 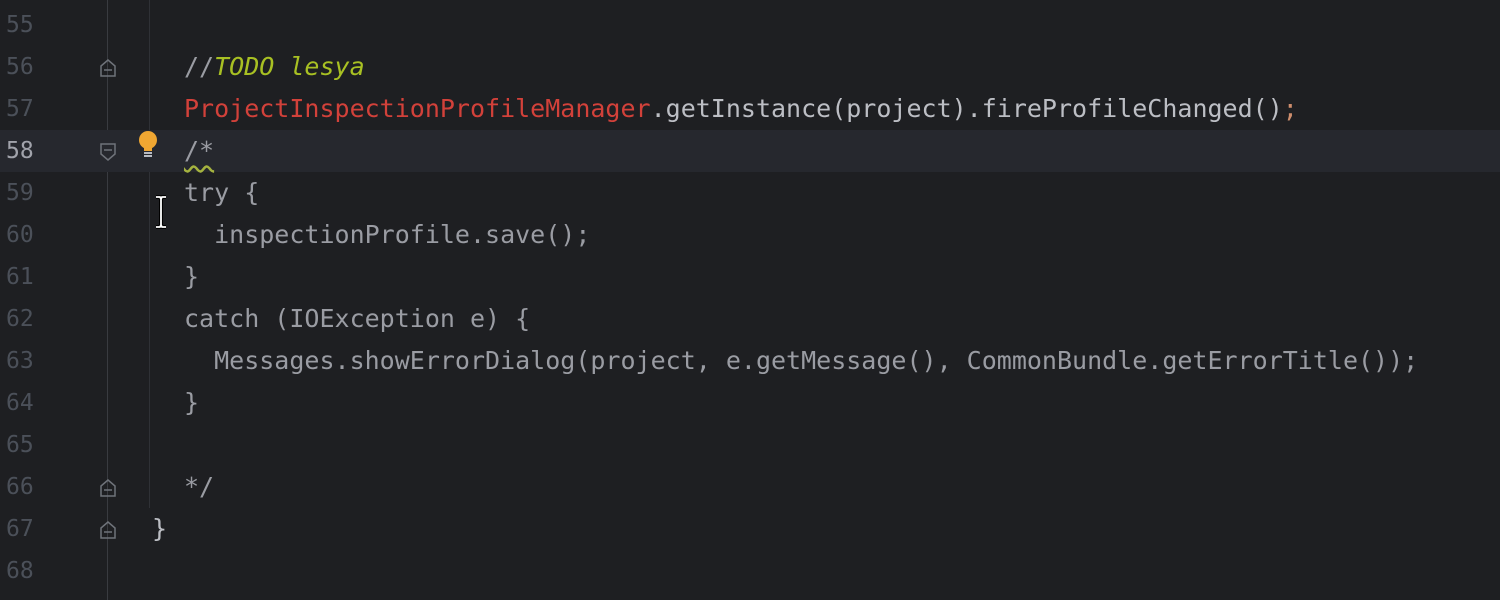 I want to click on lightbulb-icon, so click(x=148, y=145).